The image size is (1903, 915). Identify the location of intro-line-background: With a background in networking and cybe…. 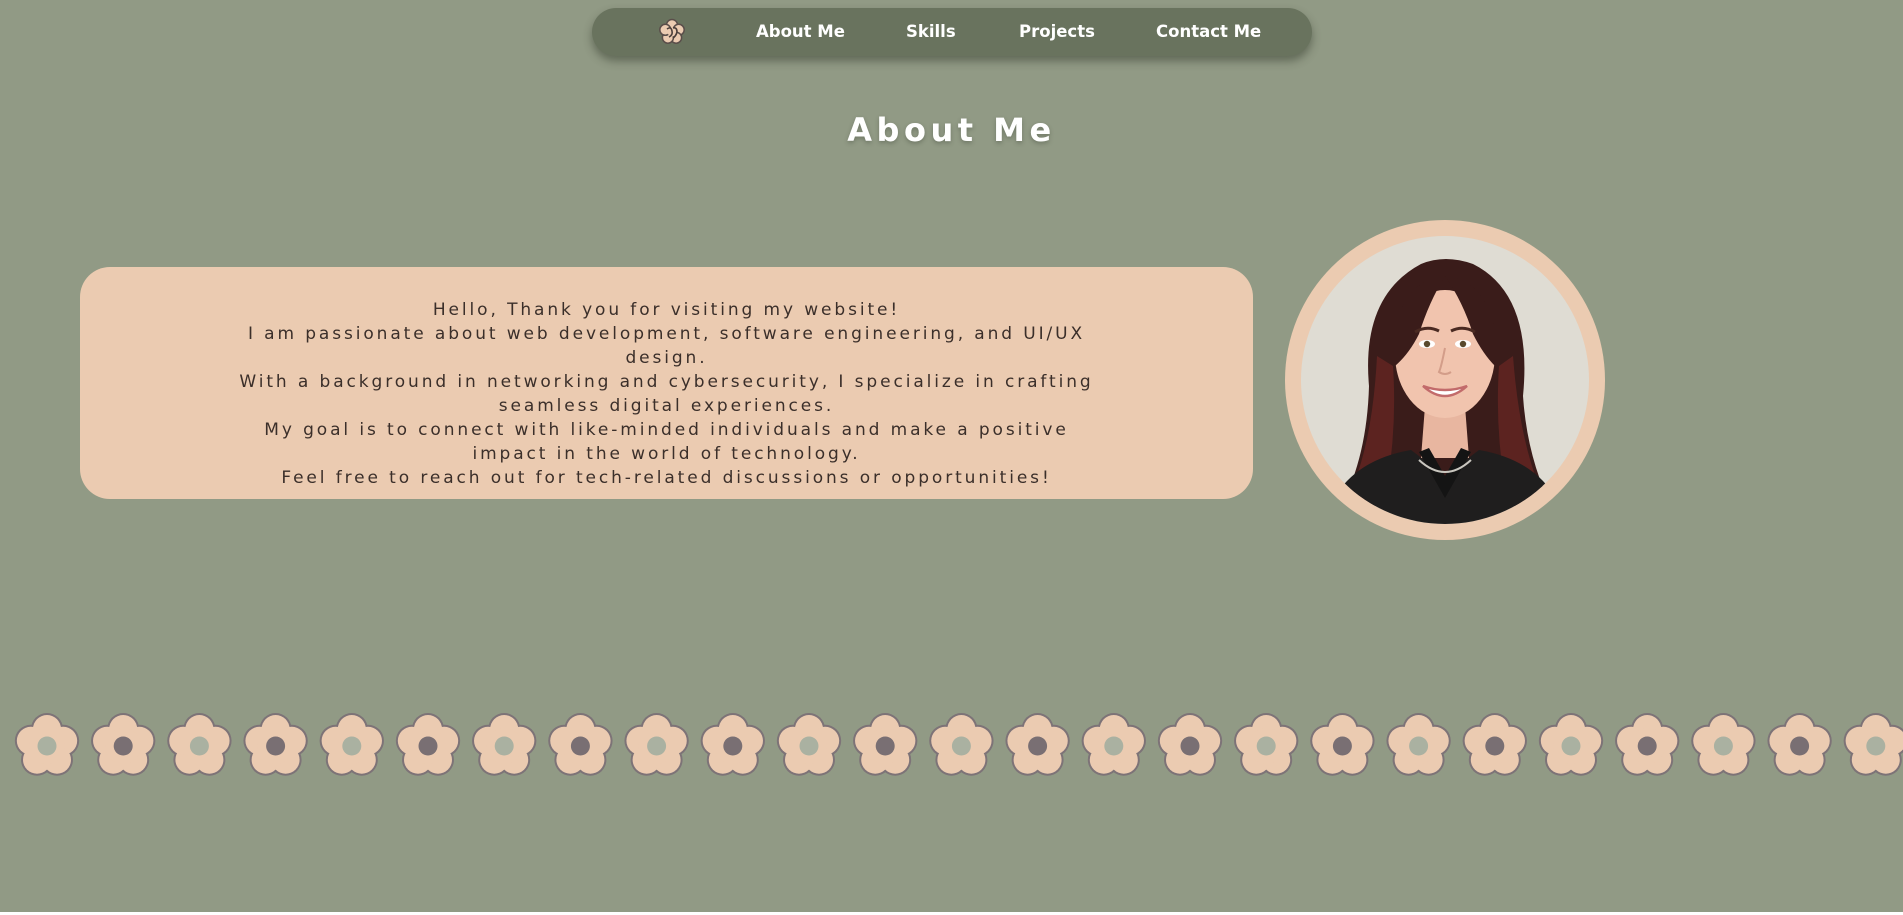
(666, 394).